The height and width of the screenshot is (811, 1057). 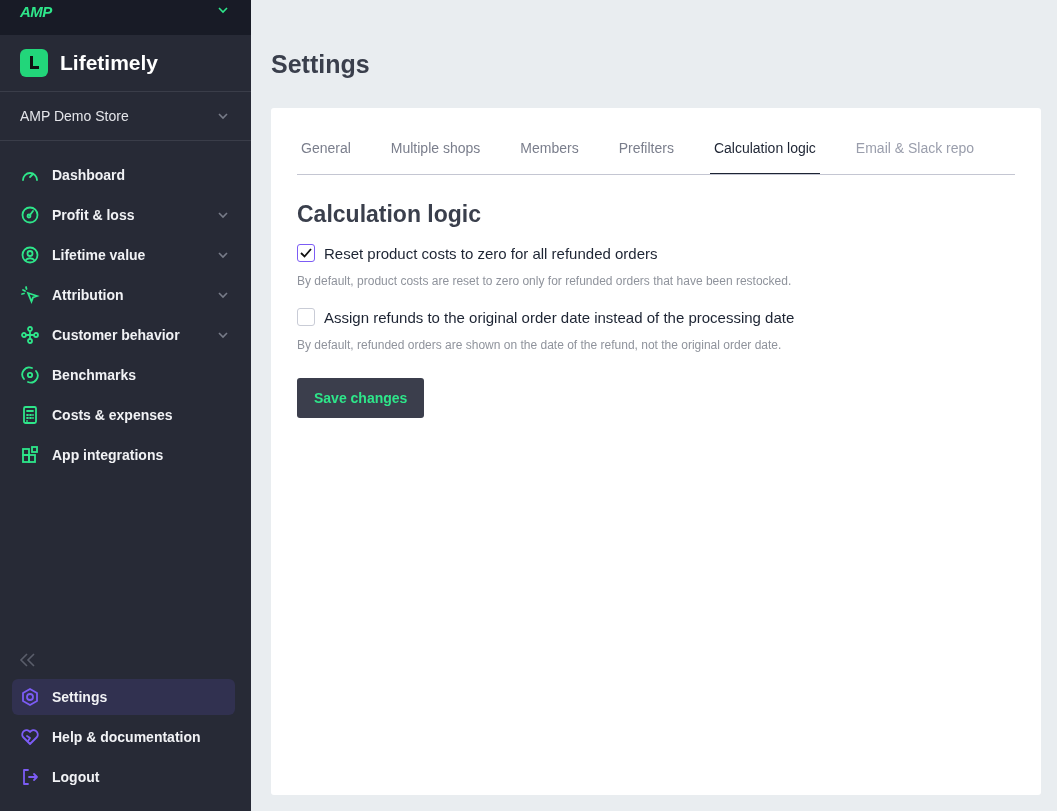 What do you see at coordinates (30, 255) in the screenshot?
I see `user-circle-icon` at bounding box center [30, 255].